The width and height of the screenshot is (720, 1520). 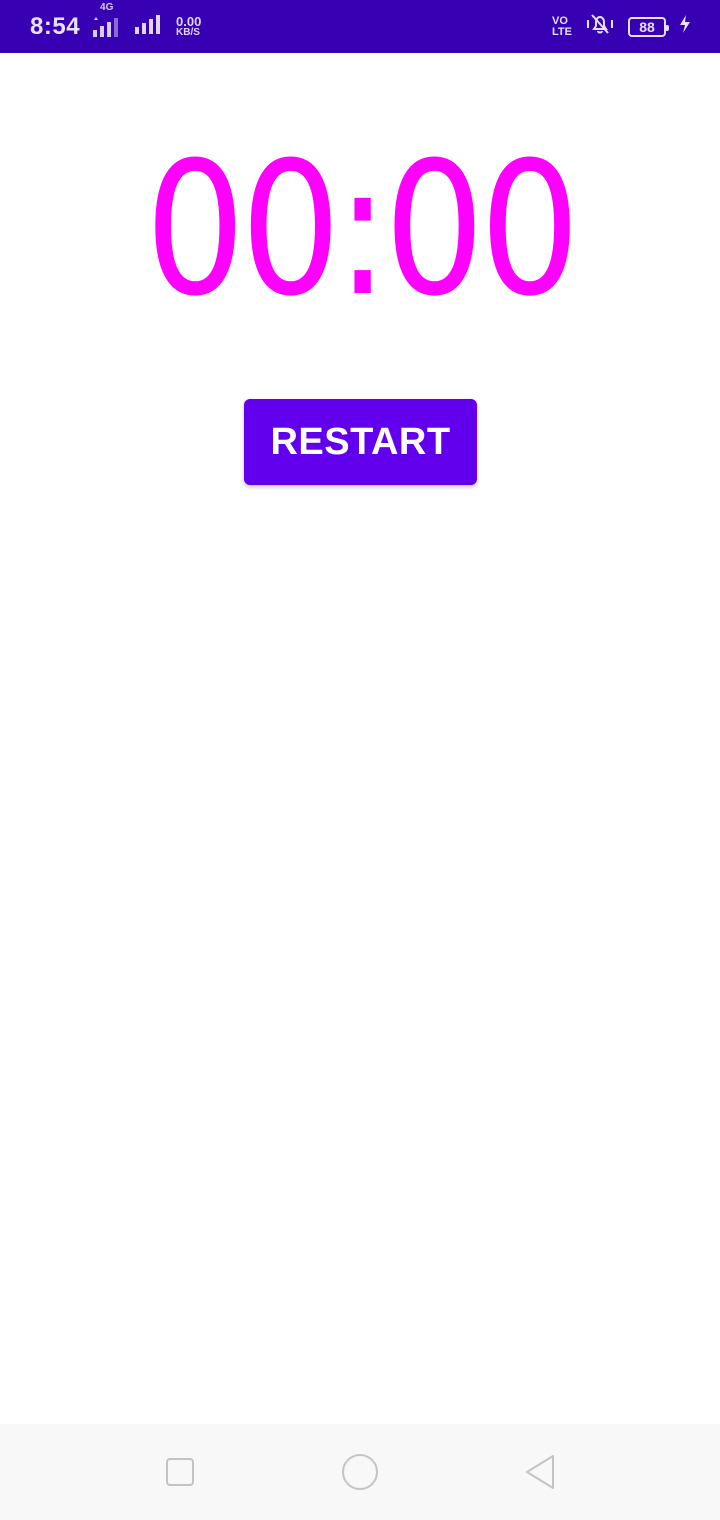 I want to click on status-left-group: 8:54 4G 0.00 KB/S, so click(x=116, y=21).